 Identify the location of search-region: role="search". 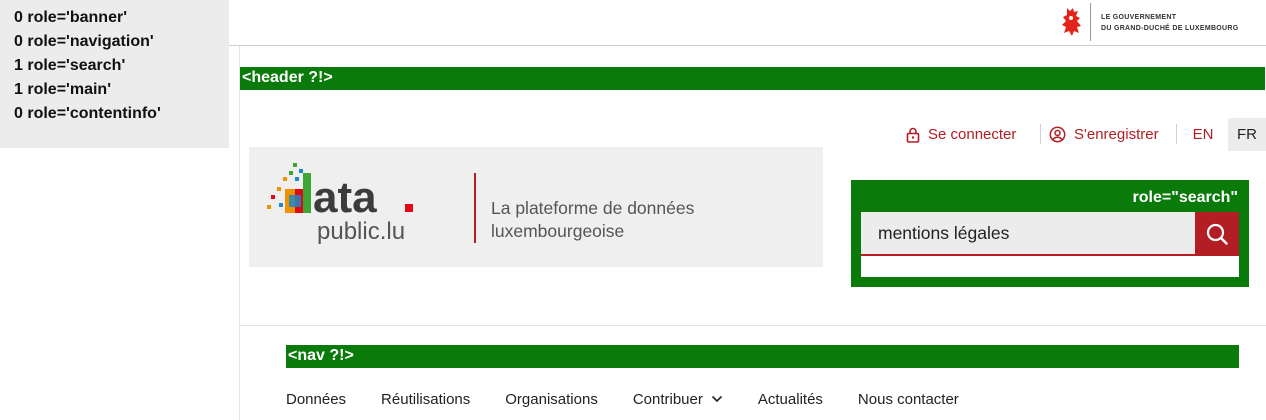
(1050, 233).